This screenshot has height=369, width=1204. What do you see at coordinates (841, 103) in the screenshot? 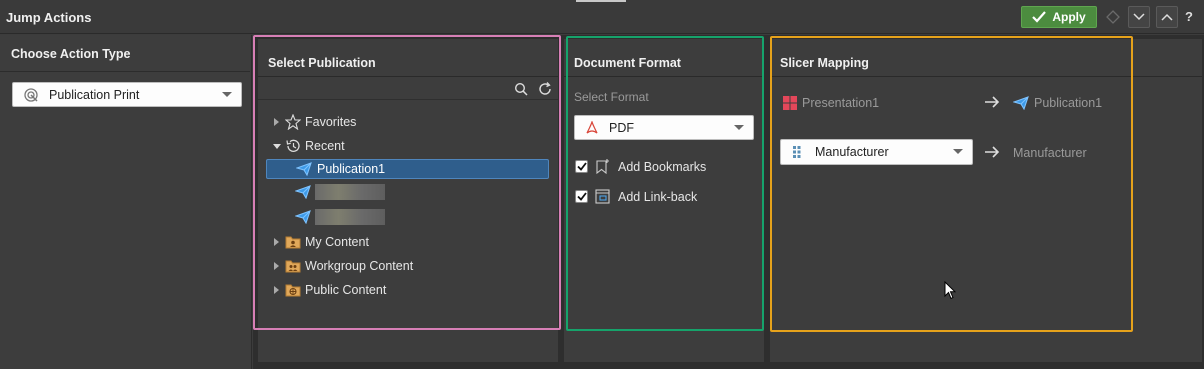
I see `source-label: Presentation1` at bounding box center [841, 103].